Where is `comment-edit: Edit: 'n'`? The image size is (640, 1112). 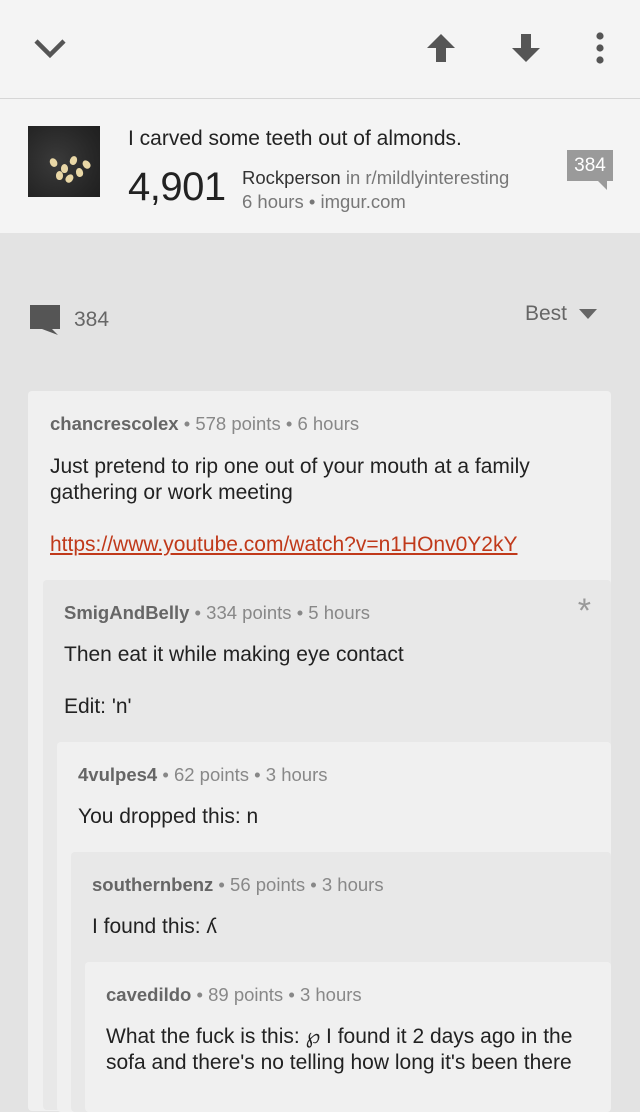
comment-edit: Edit: 'n' is located at coordinates (98, 706).